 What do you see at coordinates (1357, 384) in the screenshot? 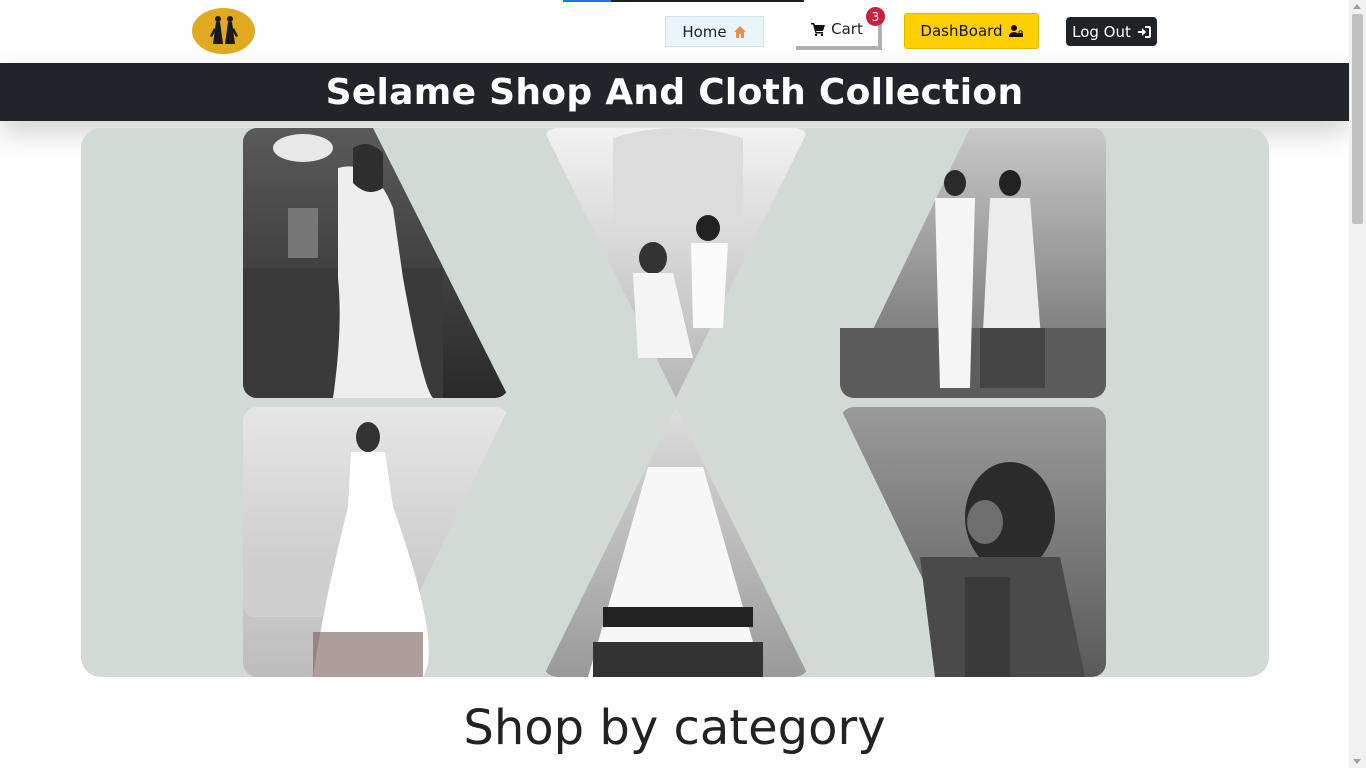
I see `page-scrollbar` at bounding box center [1357, 384].